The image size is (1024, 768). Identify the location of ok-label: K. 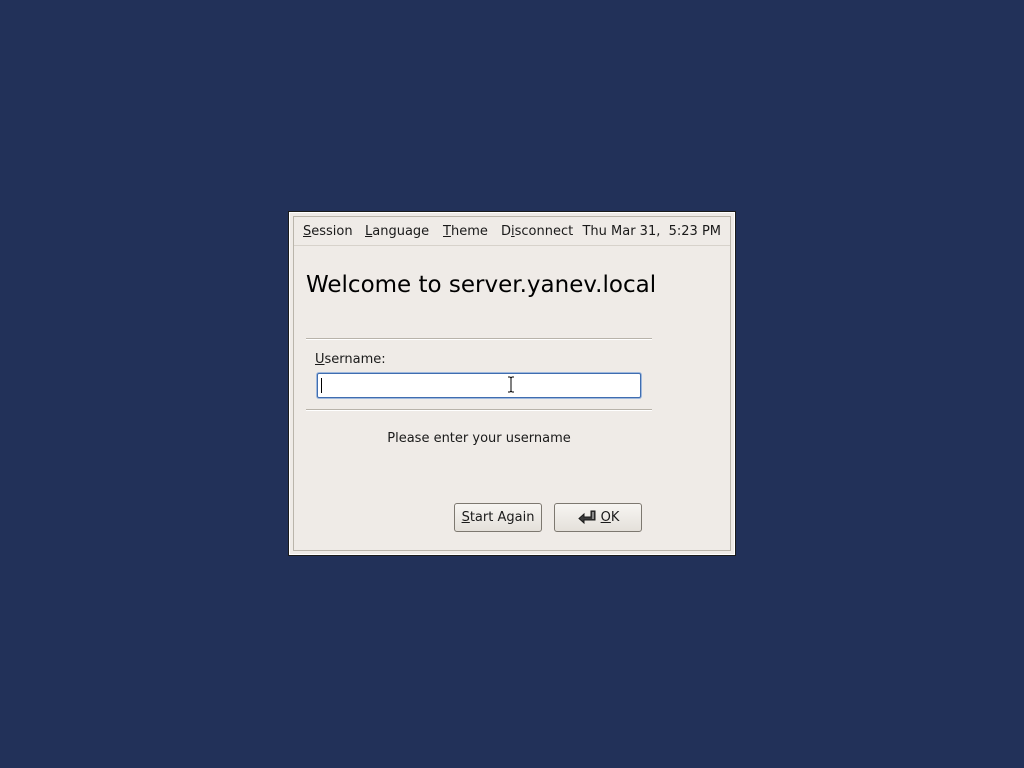
(615, 517).